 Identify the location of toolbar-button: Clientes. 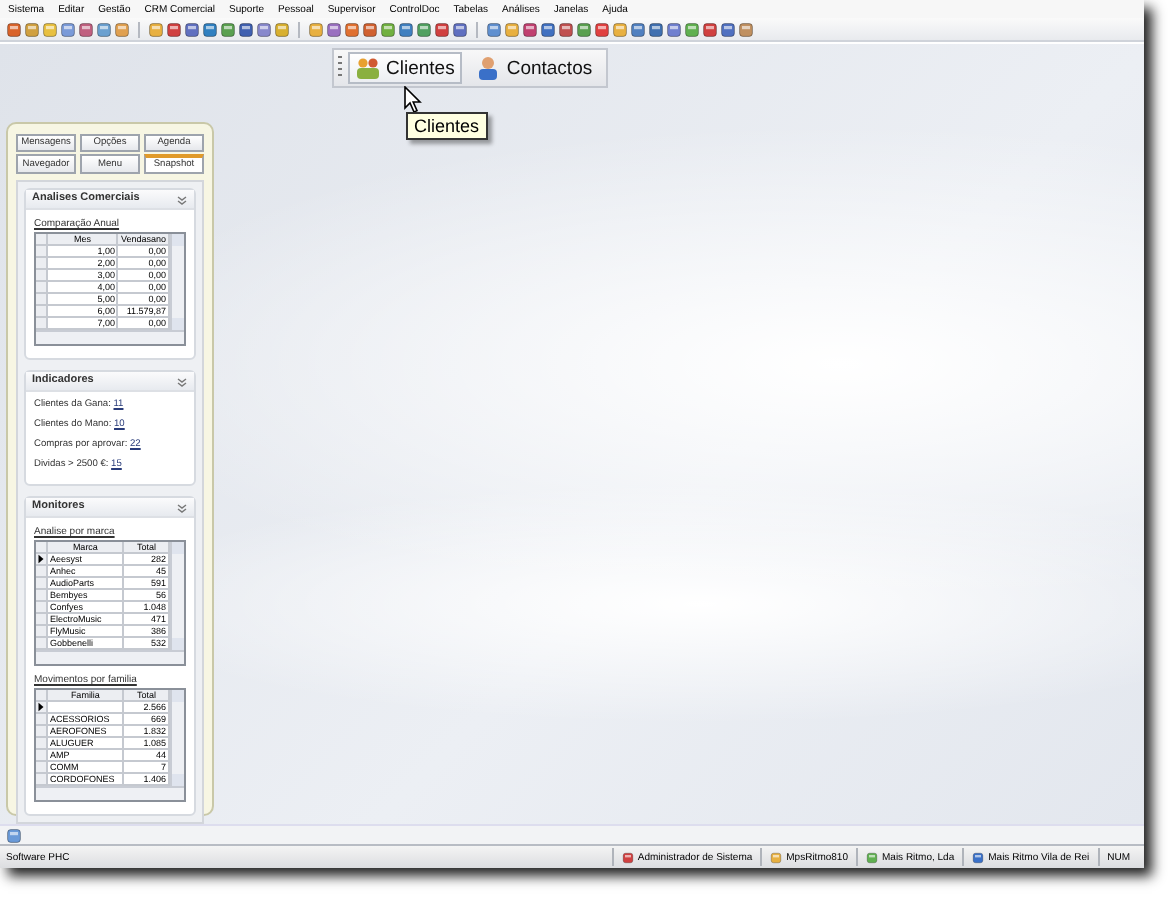
(405, 68).